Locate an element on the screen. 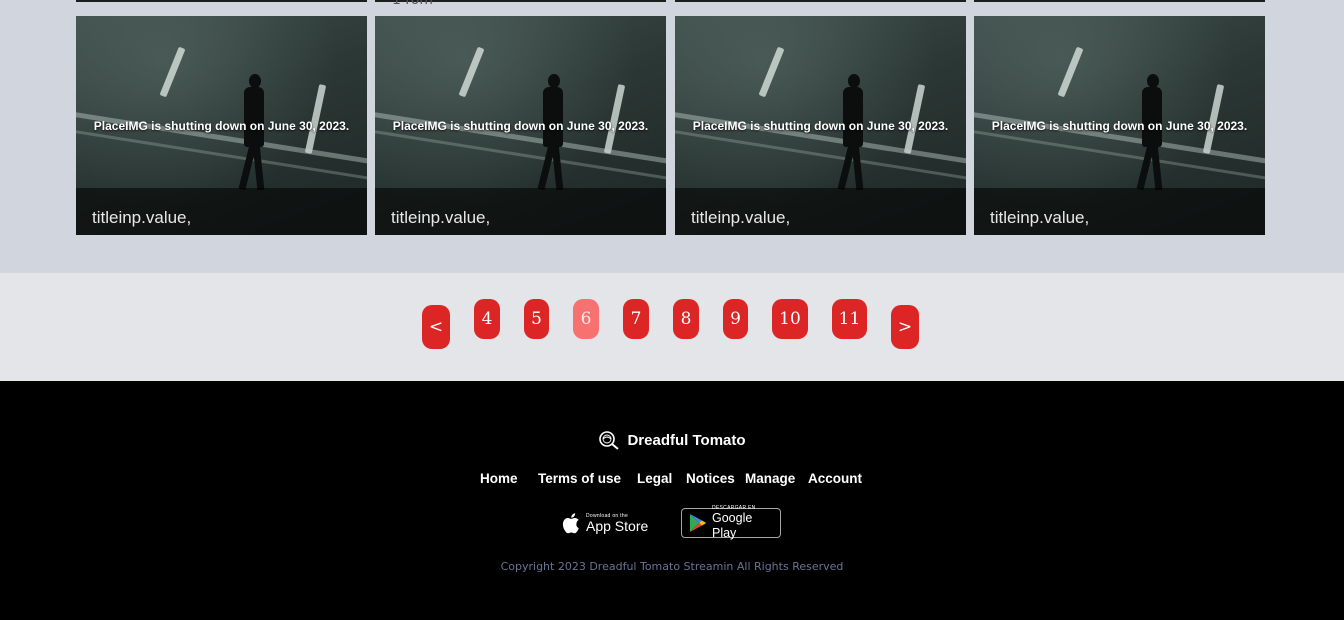 This screenshot has height=620, width=1344. brand-name: Dreadful Tomato is located at coordinates (686, 440).